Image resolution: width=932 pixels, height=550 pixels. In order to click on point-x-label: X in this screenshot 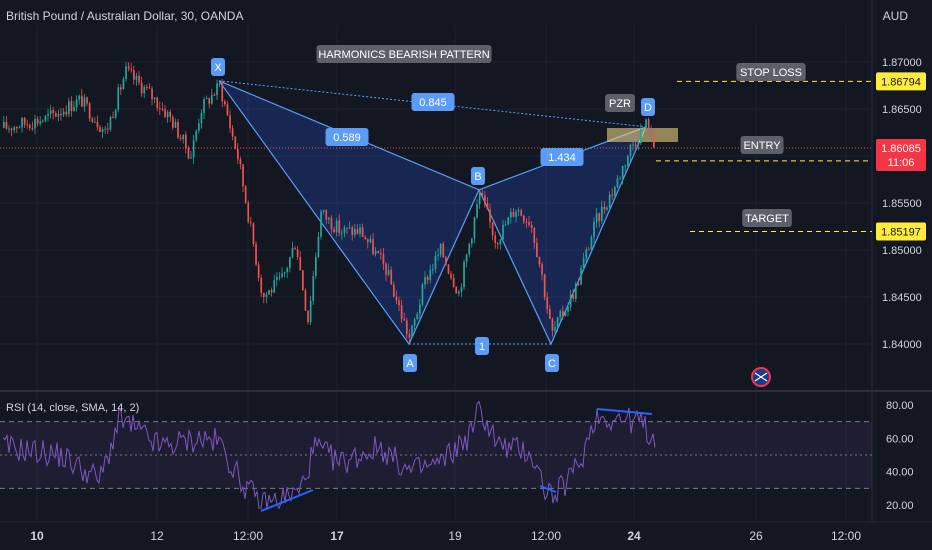, I will do `click(218, 68)`.